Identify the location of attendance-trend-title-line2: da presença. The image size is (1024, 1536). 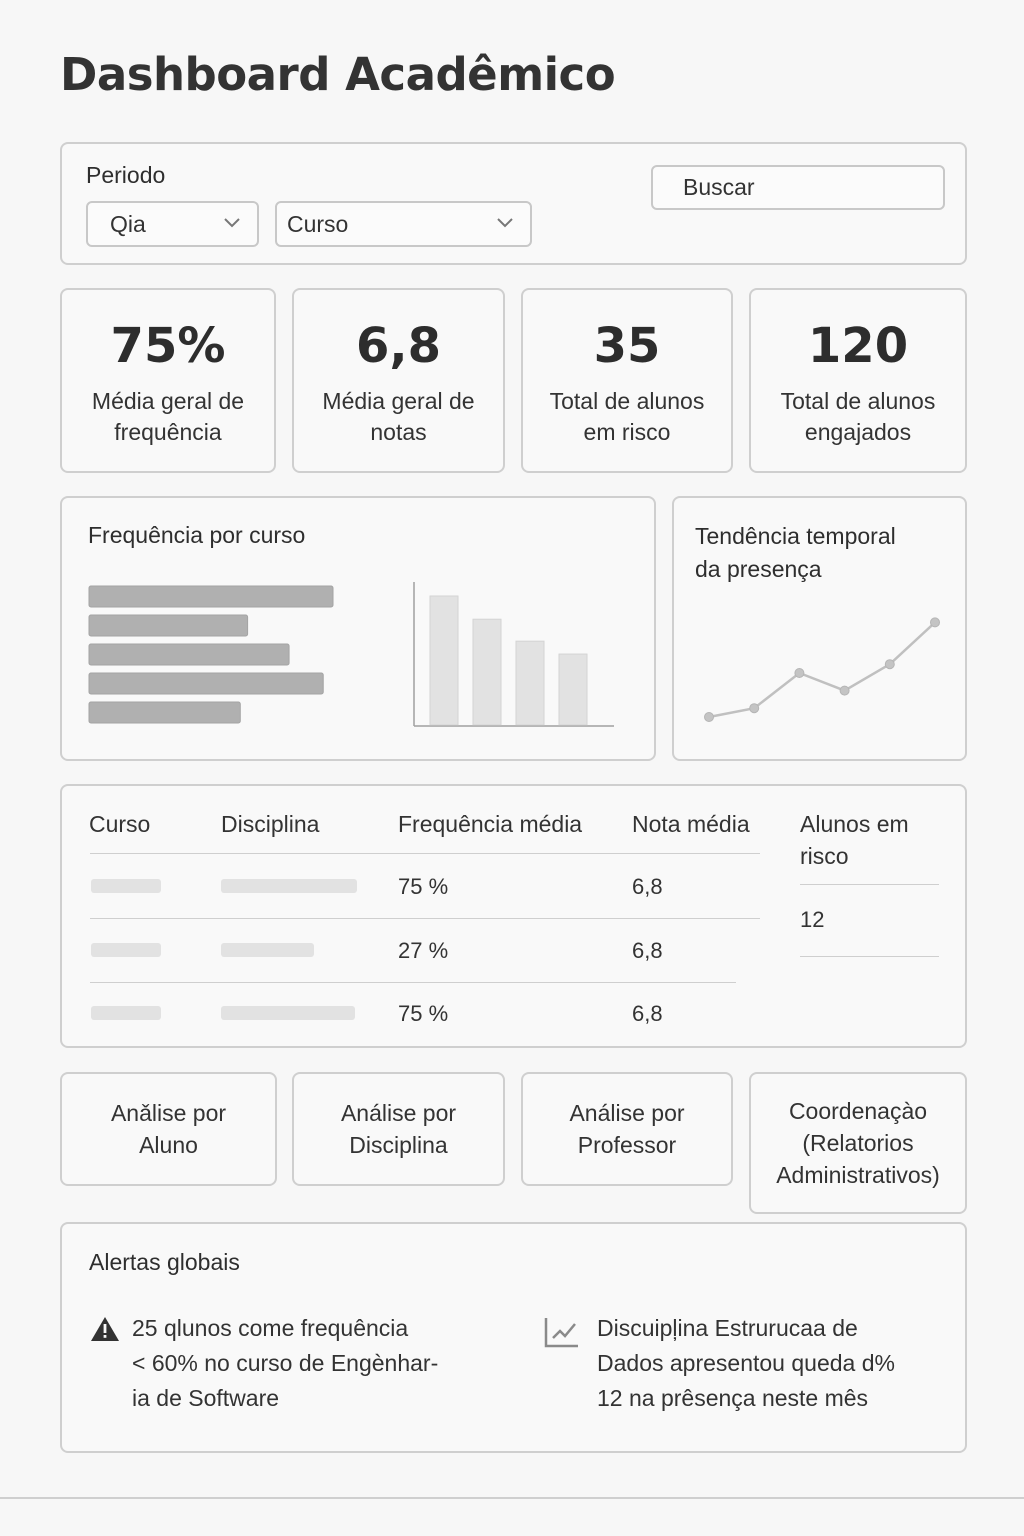
(758, 569).